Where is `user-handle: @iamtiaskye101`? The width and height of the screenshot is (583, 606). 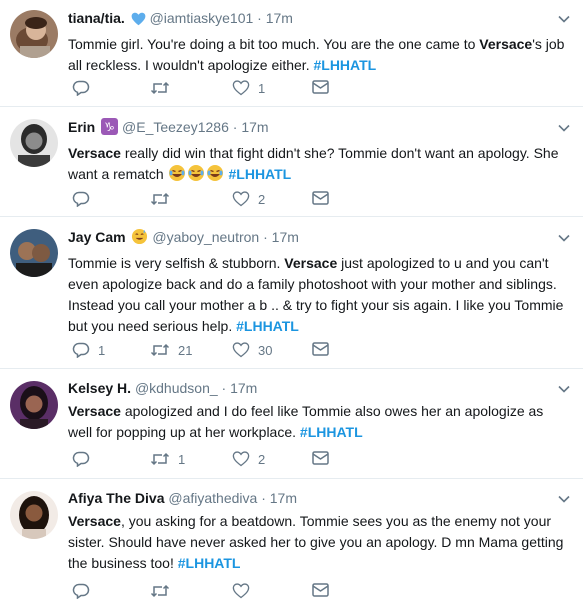 user-handle: @iamtiaskye101 is located at coordinates (202, 18).